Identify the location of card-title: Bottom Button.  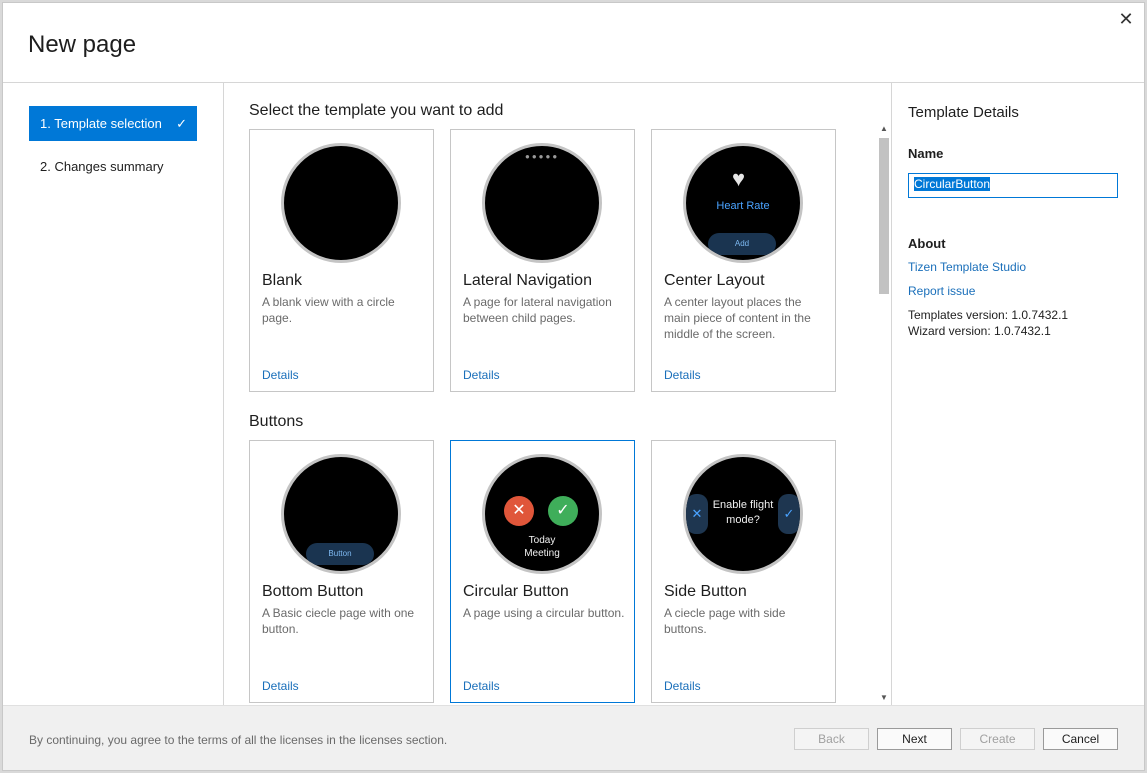
(313, 591).